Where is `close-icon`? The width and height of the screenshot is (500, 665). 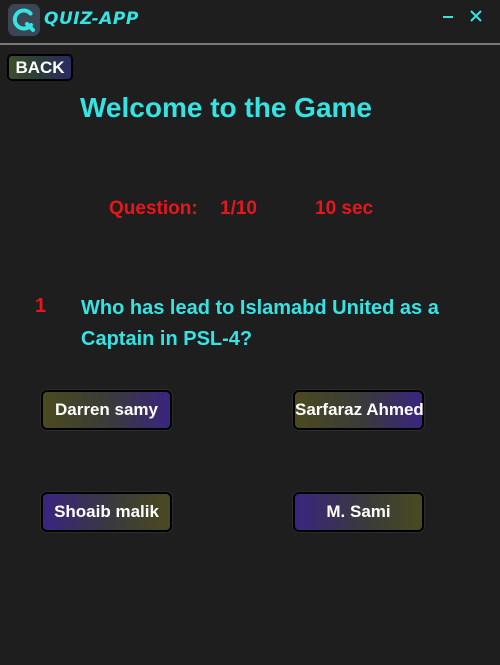
close-icon is located at coordinates (476, 16).